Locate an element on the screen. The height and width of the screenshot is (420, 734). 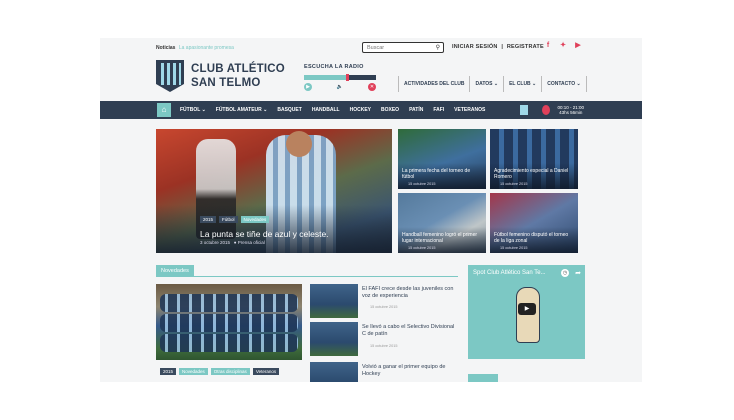
nav-hockey: HOCKEY is located at coordinates (365, 110).